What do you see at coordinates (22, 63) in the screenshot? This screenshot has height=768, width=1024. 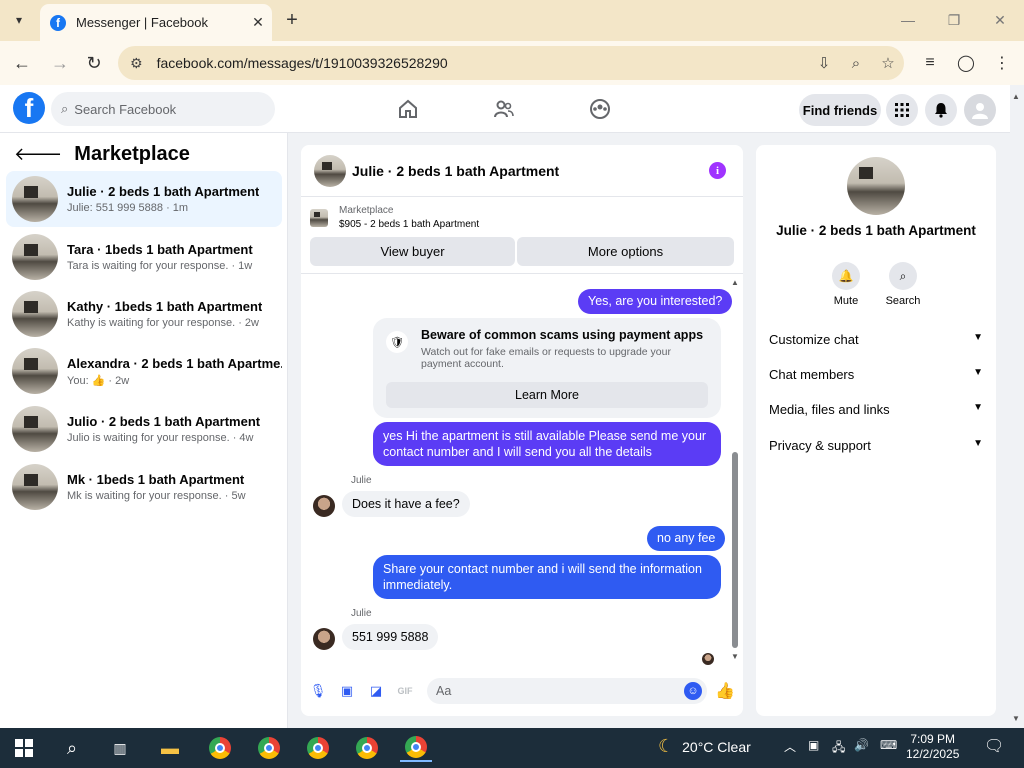 I see `back-icon: ←` at bounding box center [22, 63].